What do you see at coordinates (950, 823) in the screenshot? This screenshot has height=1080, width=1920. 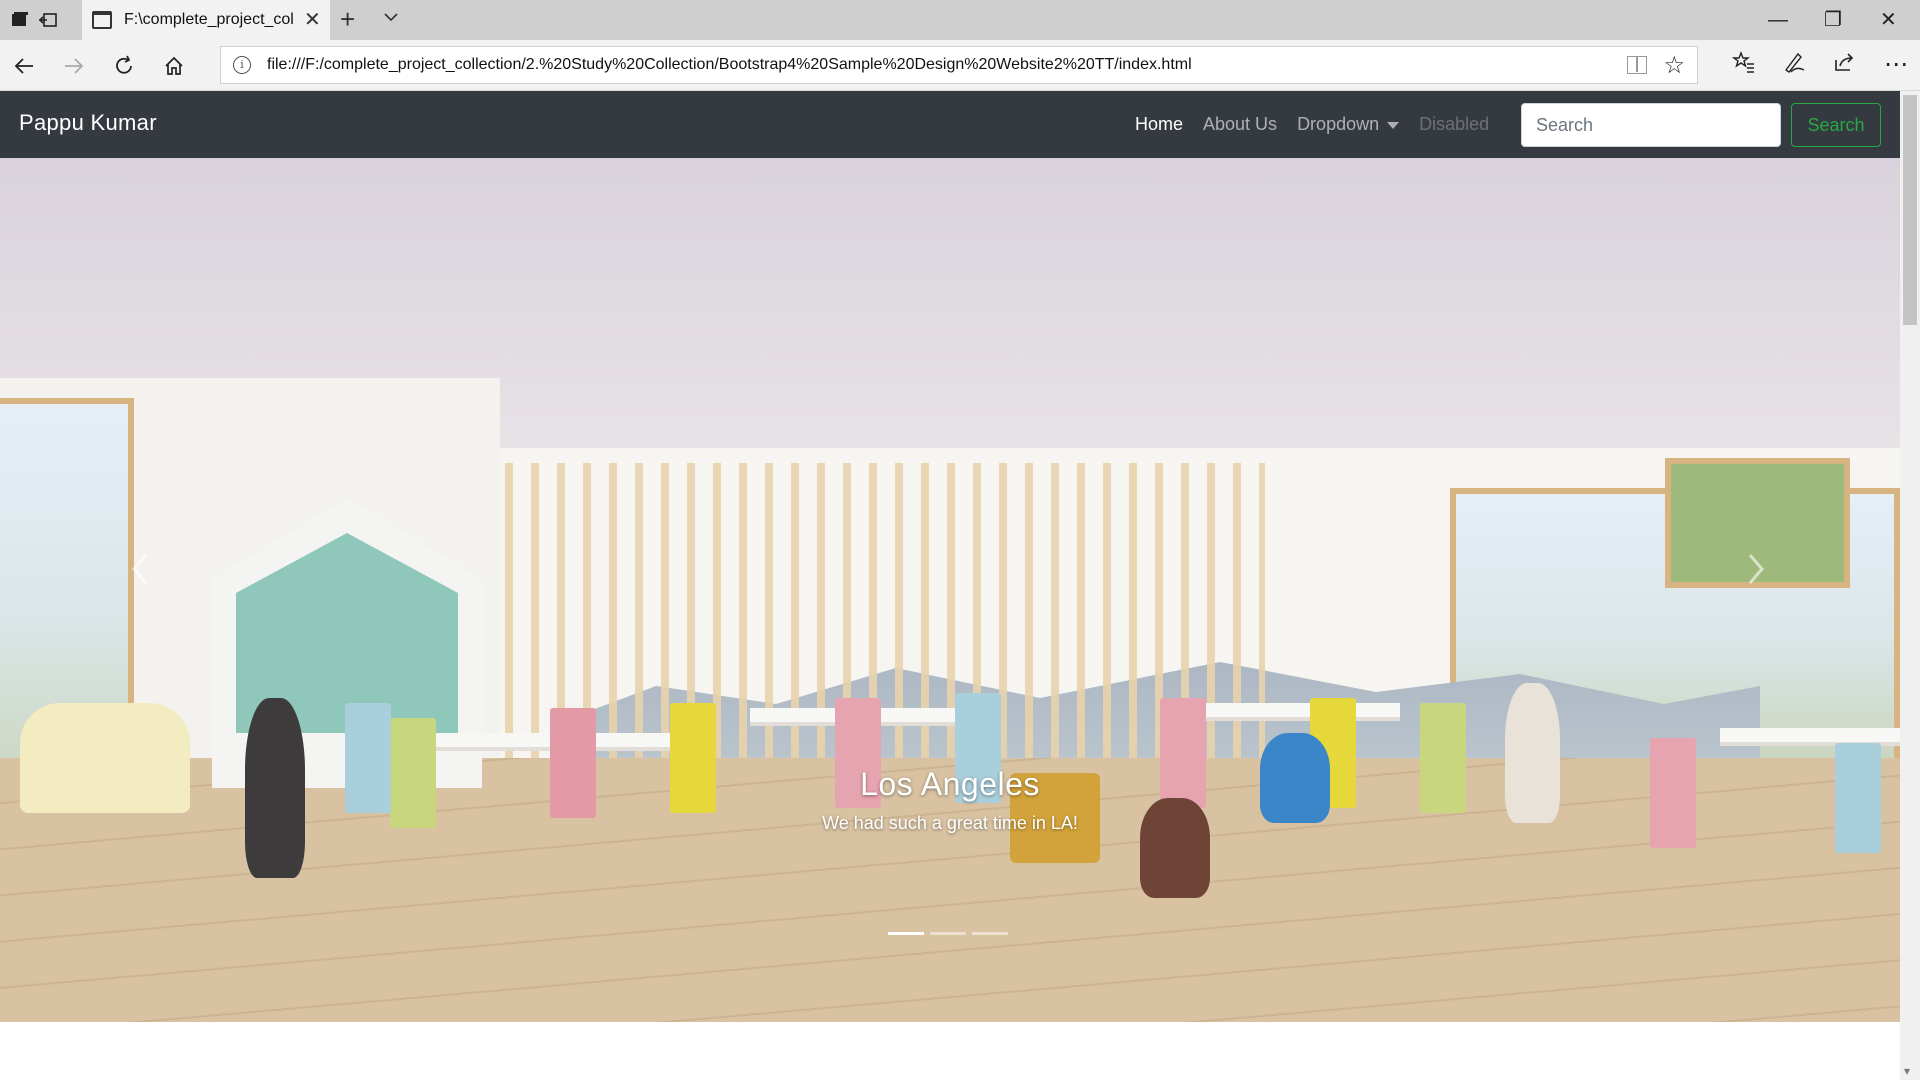 I see `caption-text: We had such a great time in LA!` at bounding box center [950, 823].